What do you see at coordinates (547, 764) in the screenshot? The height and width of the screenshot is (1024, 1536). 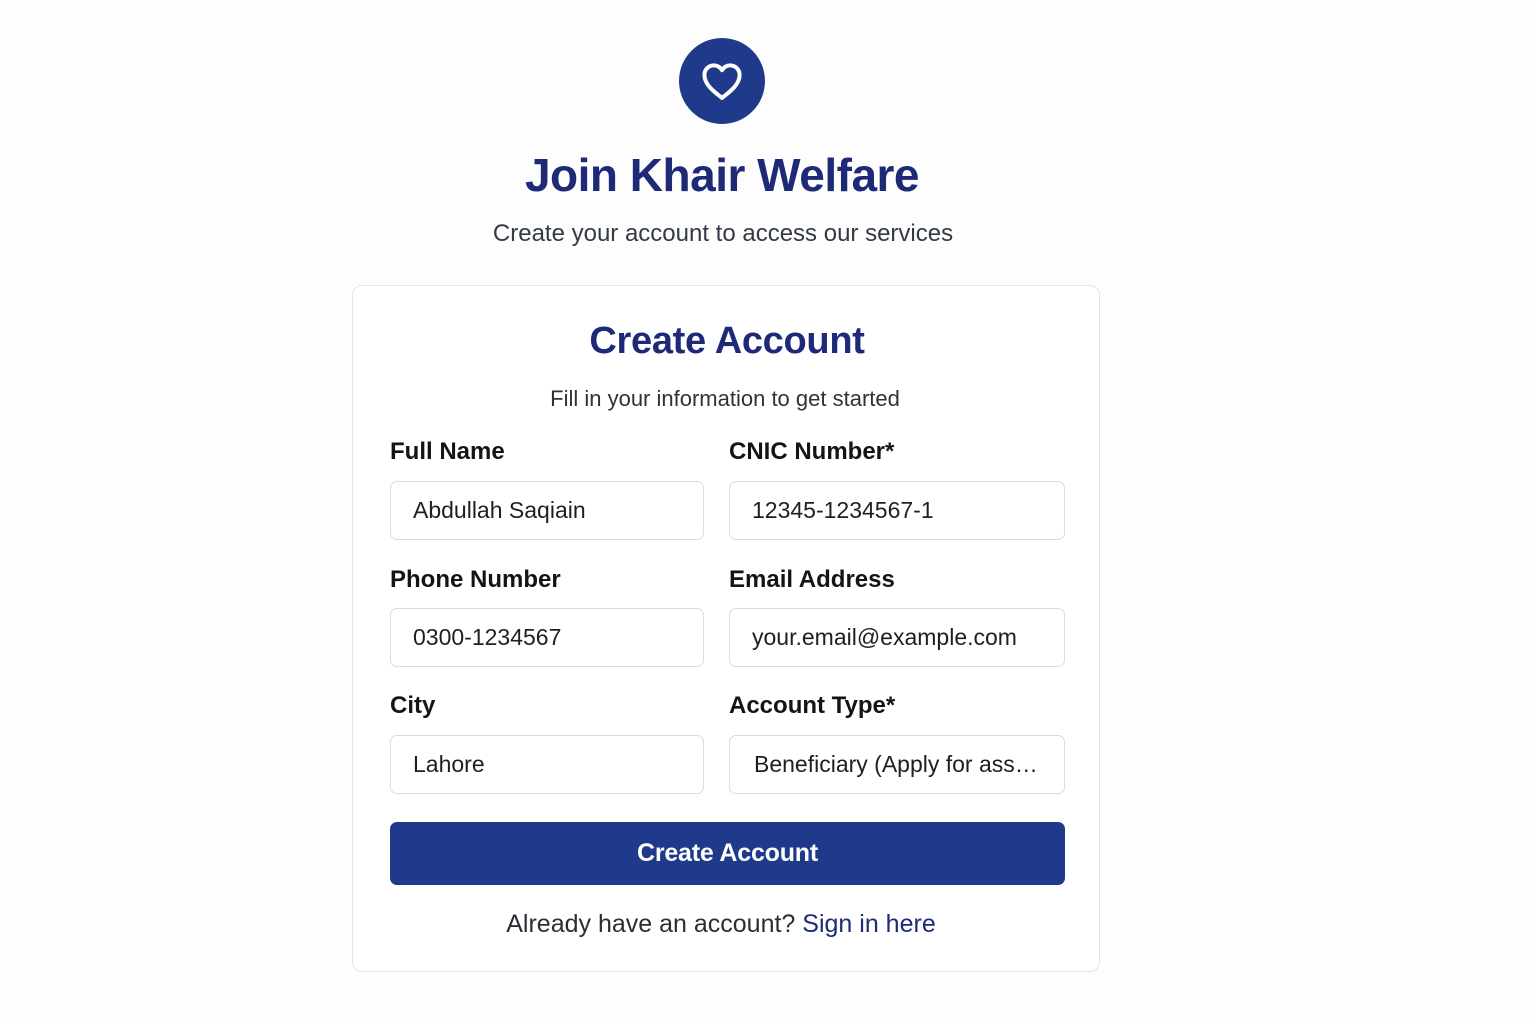 I see `city-input` at bounding box center [547, 764].